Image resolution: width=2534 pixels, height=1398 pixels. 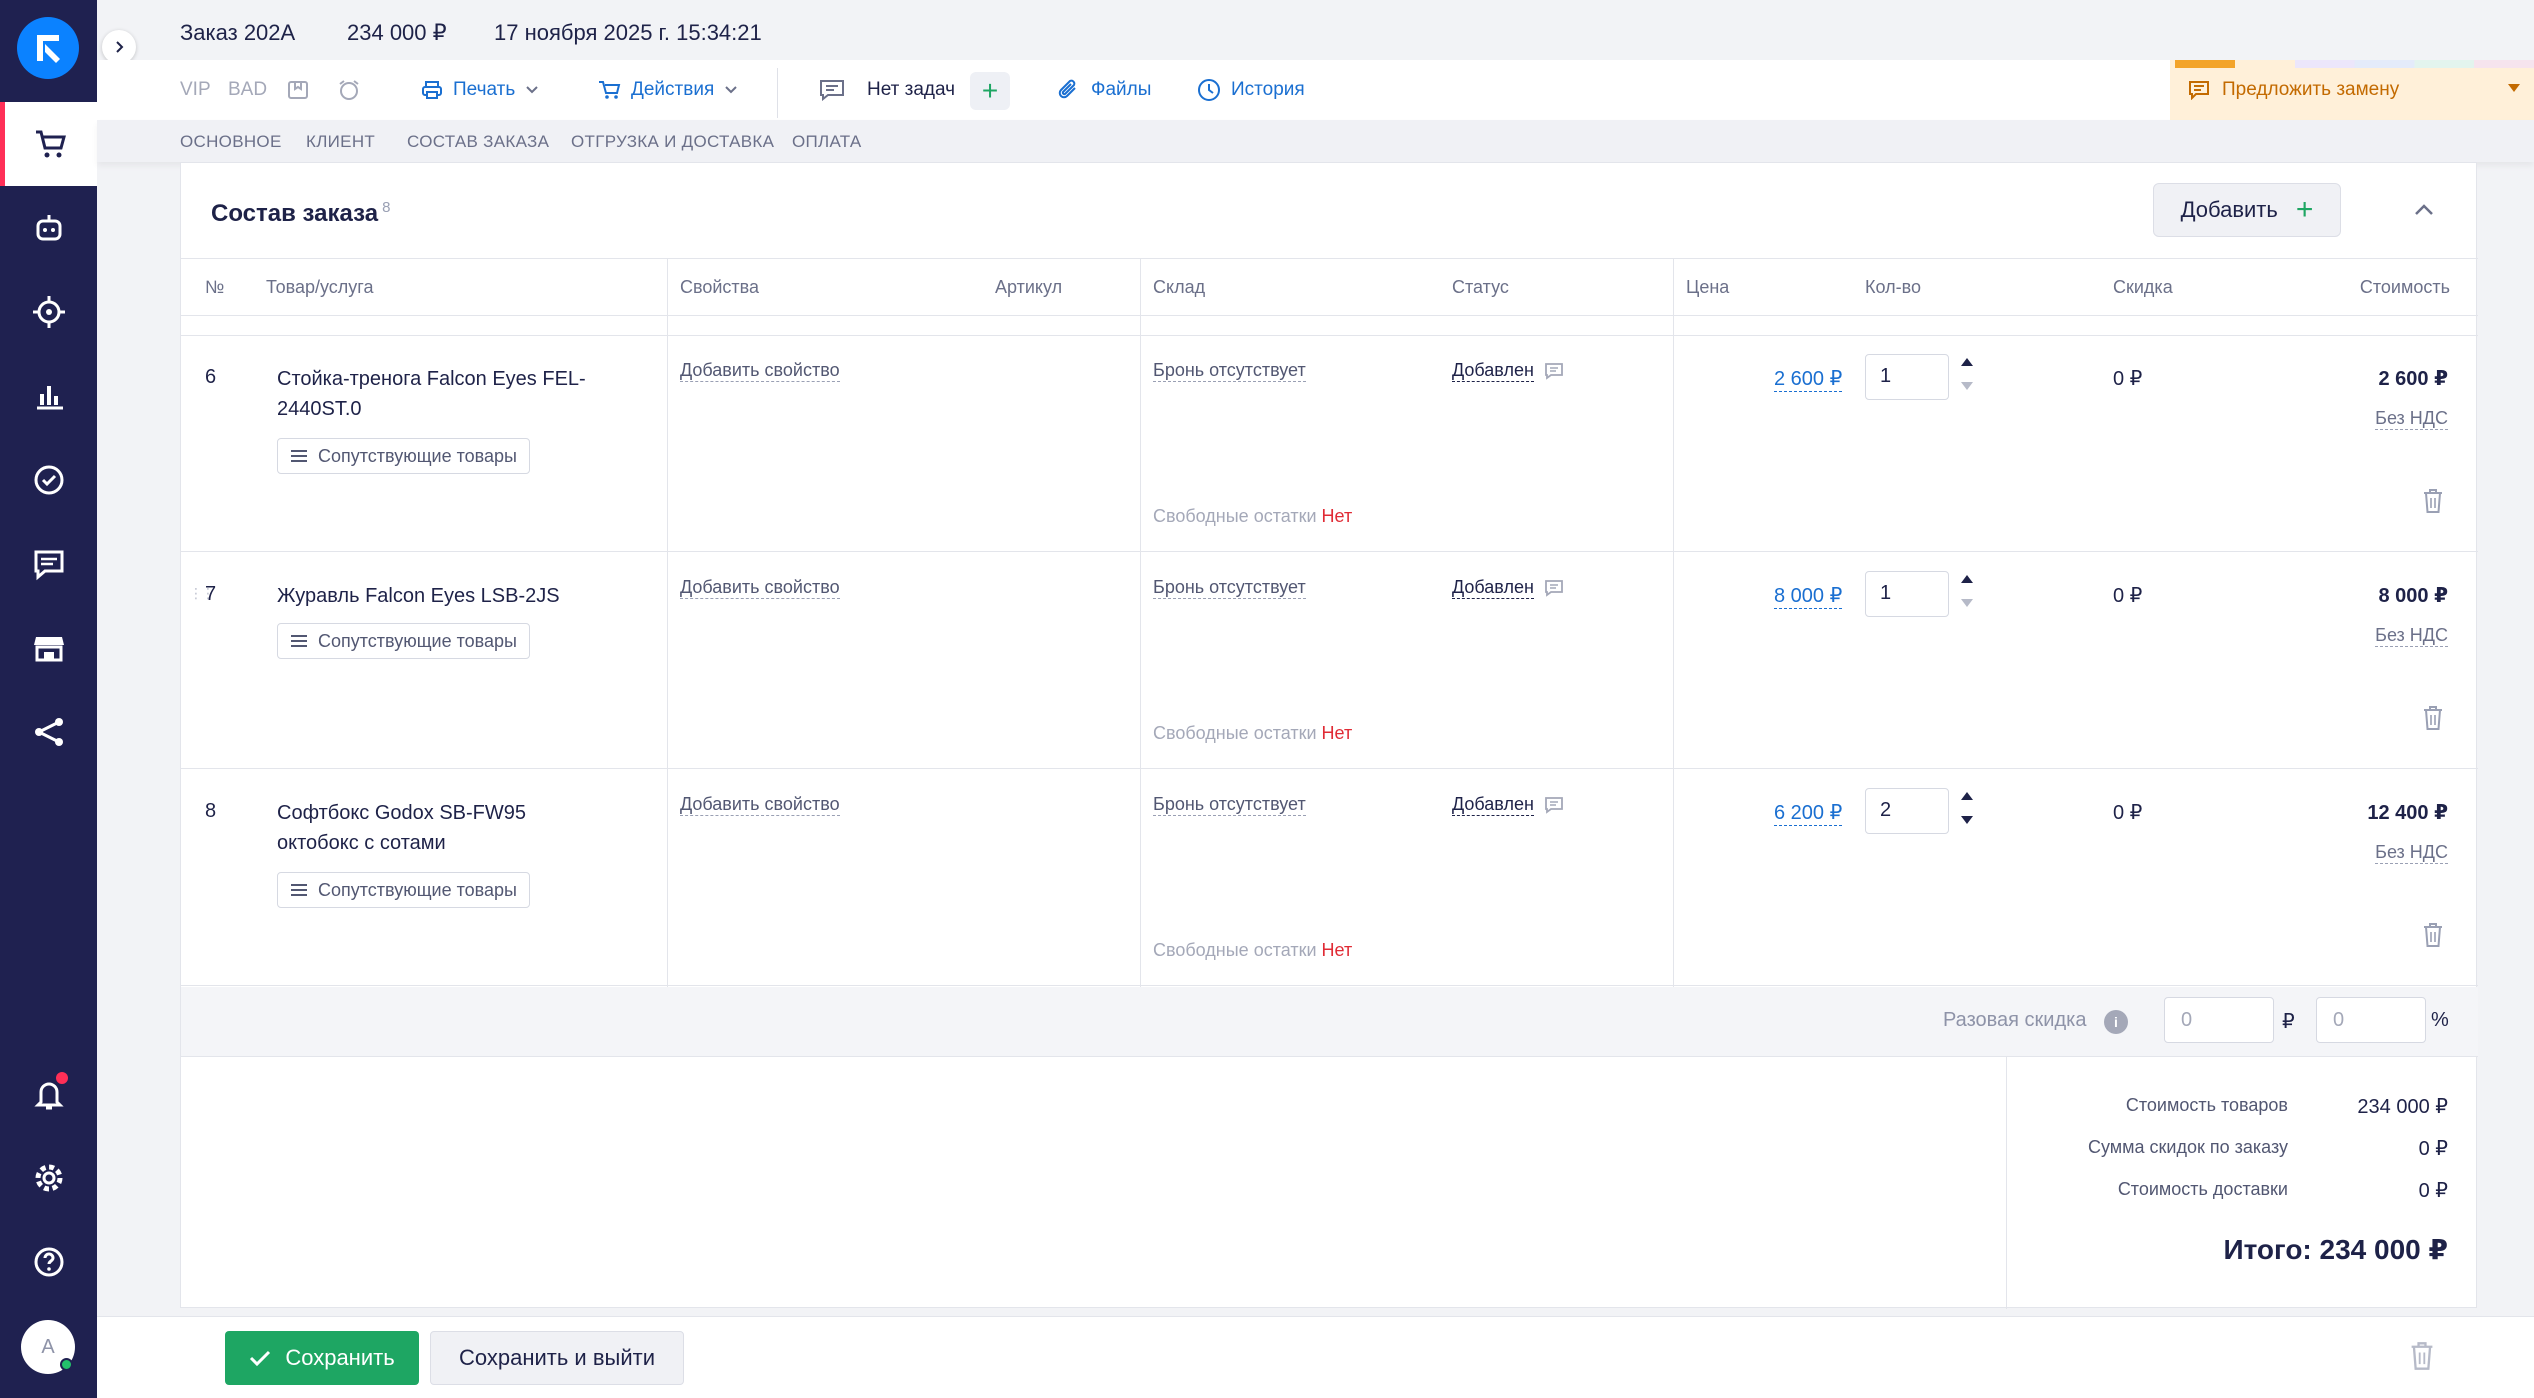 I want to click on robot-icon, so click(x=48, y=228).